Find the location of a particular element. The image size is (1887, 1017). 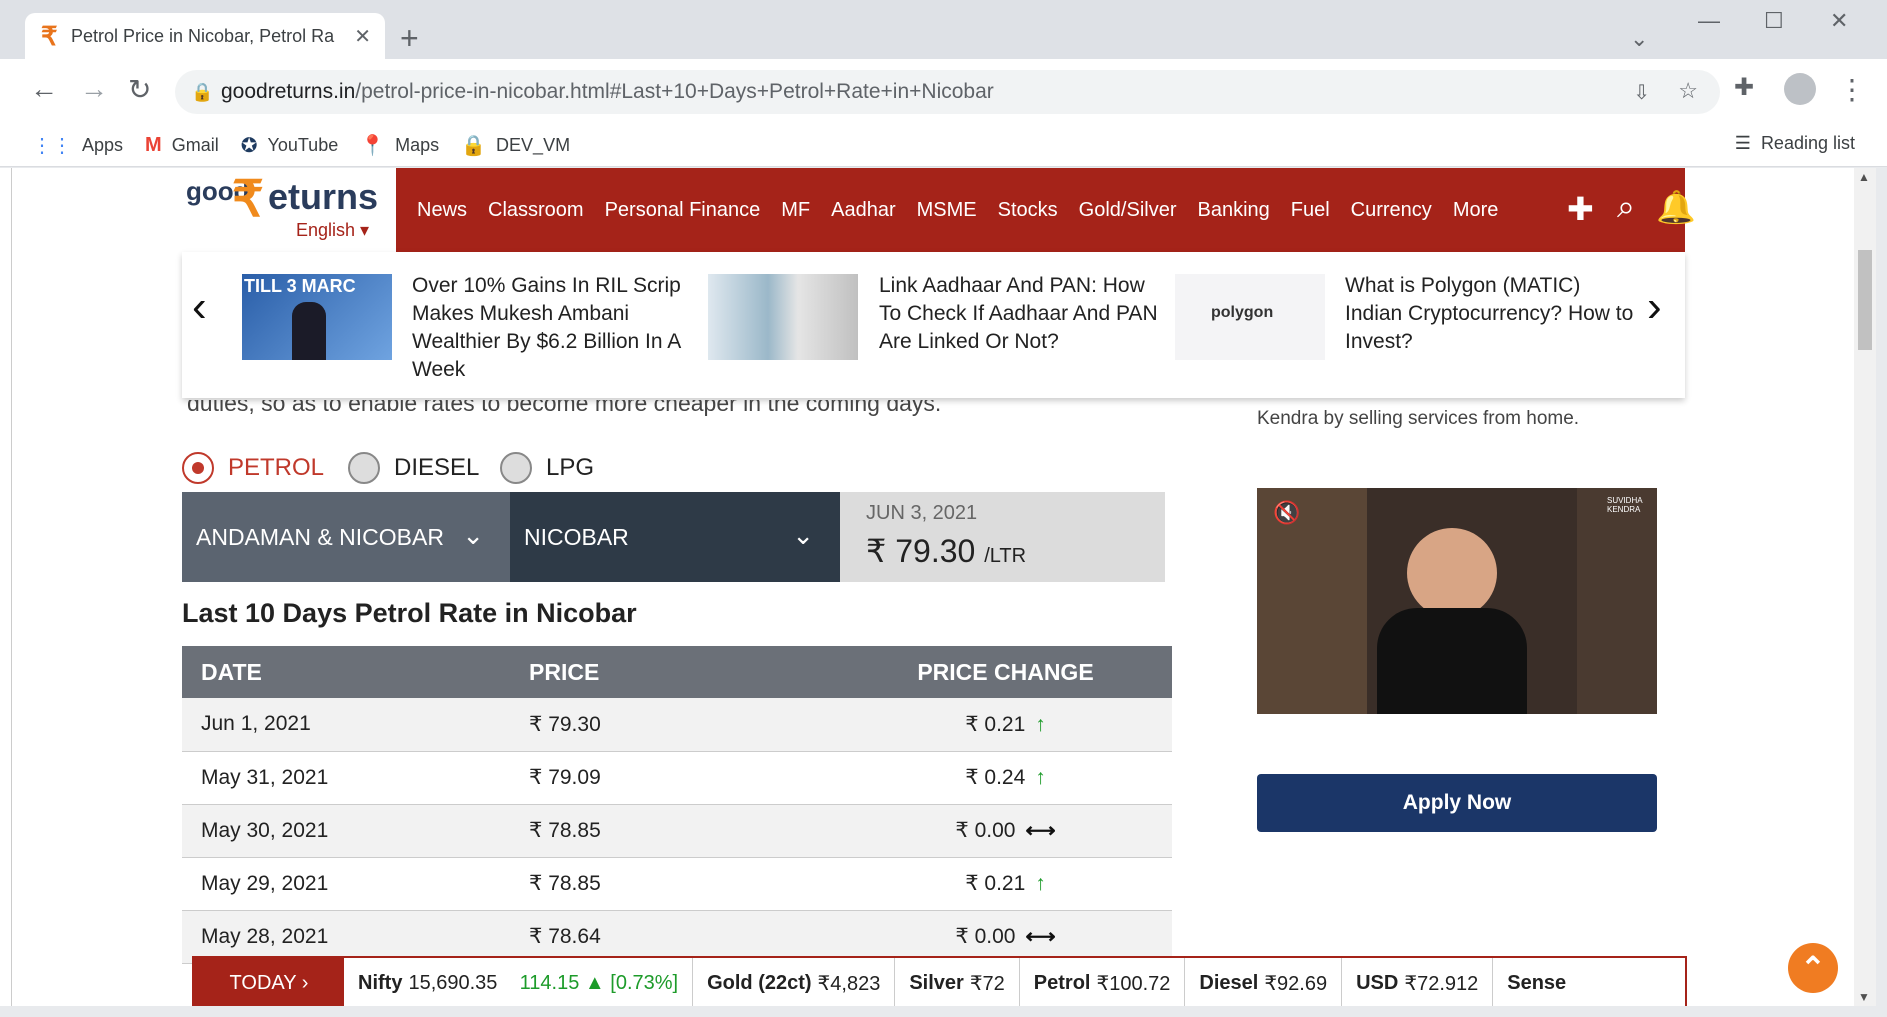

menu-personal-finance: Personal Finance is located at coordinates (683, 210).